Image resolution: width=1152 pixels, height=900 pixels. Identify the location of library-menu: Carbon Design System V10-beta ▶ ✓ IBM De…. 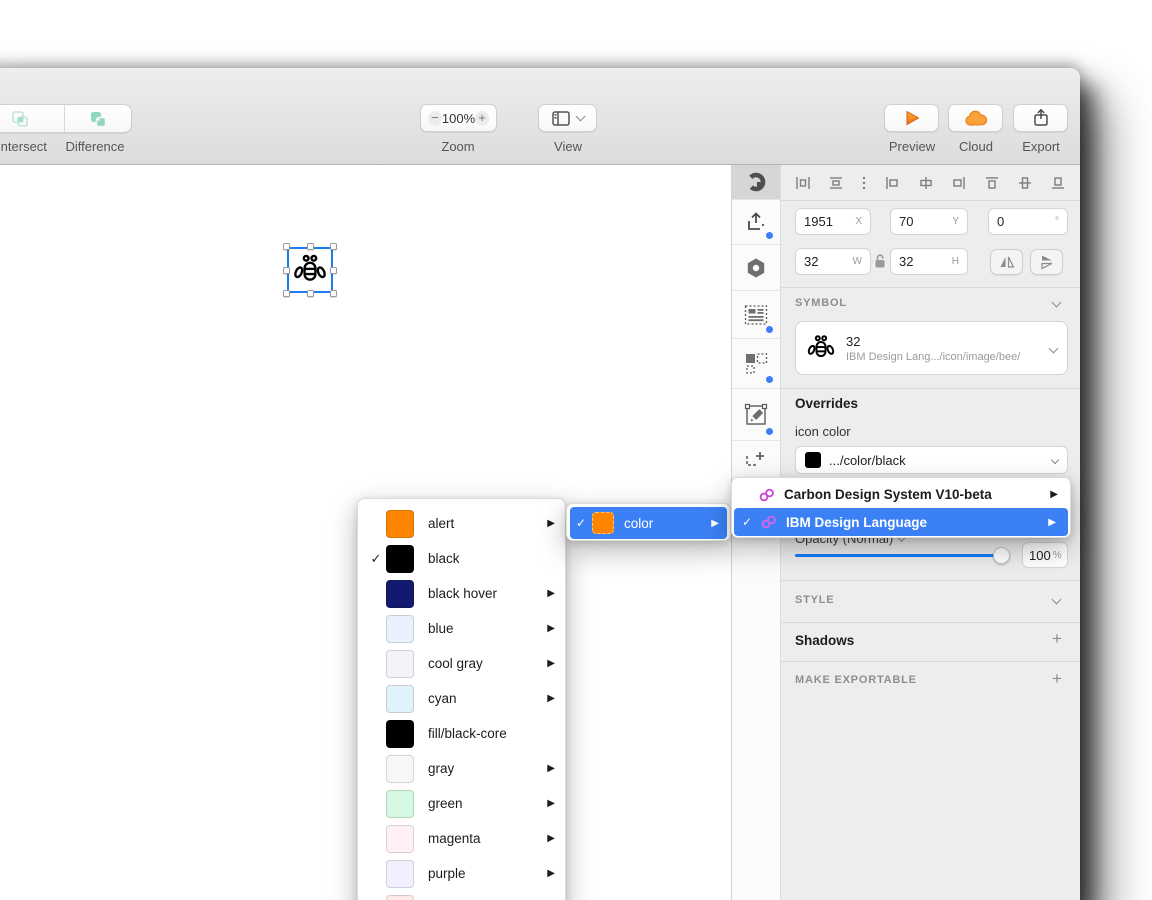
(901, 507).